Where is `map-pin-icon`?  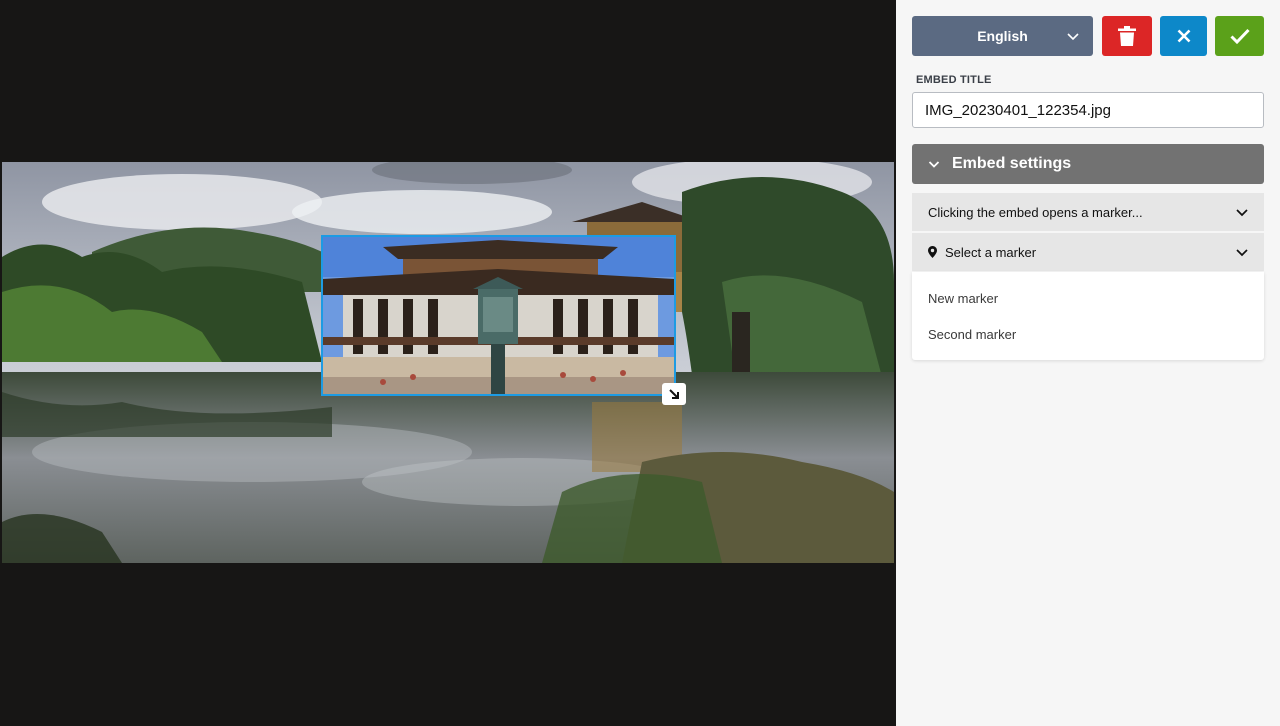
map-pin-icon is located at coordinates (932, 252).